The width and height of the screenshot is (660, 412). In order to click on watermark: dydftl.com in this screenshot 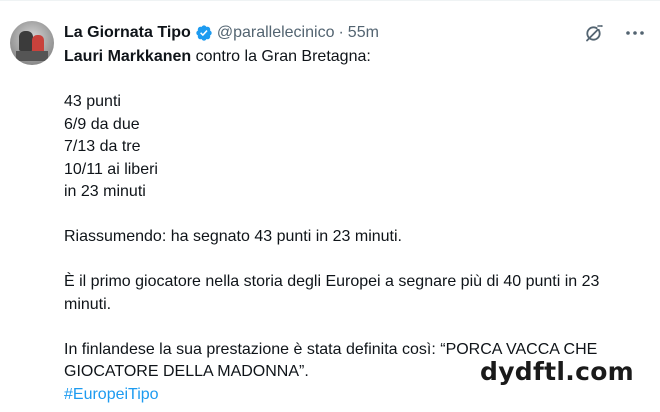, I will do `click(557, 371)`.